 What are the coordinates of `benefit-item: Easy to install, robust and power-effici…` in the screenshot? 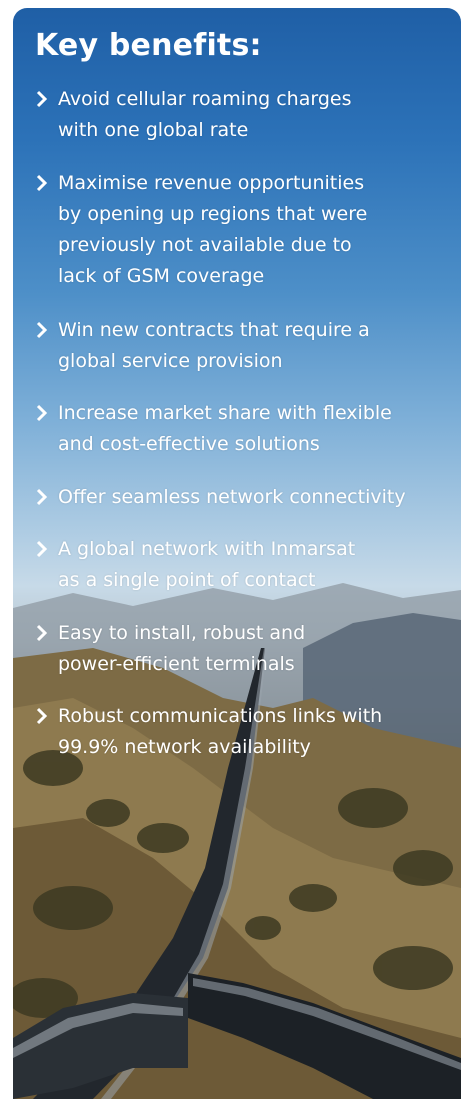 It's located at (243, 649).